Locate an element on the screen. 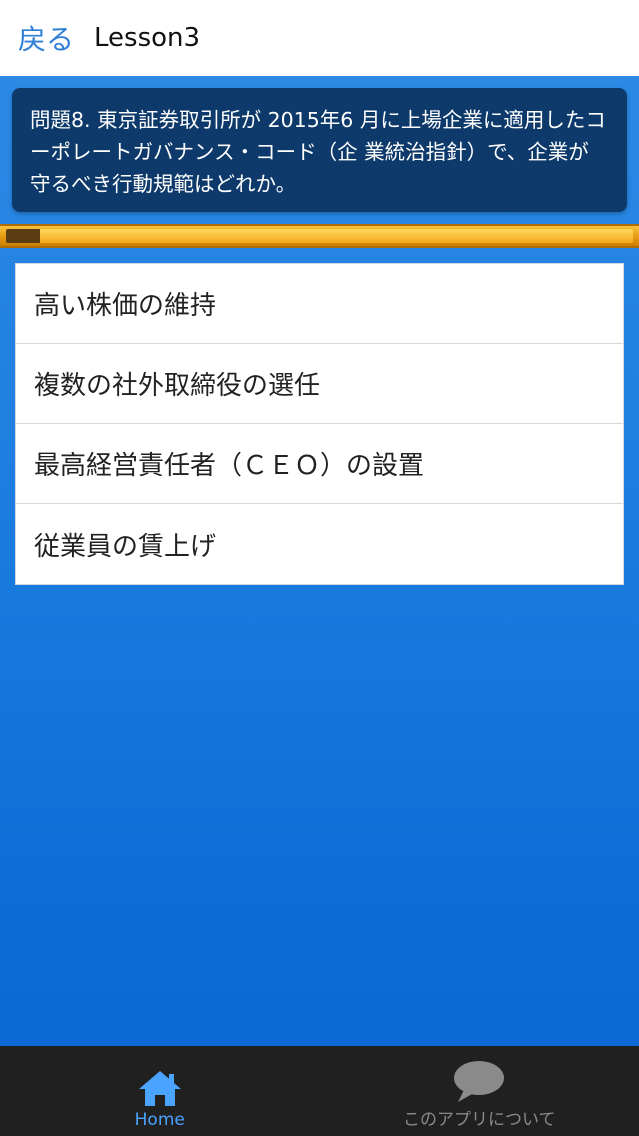  answer-option-3: 最高経営責任者（ＣＥＯ）の設置 is located at coordinates (319, 464).